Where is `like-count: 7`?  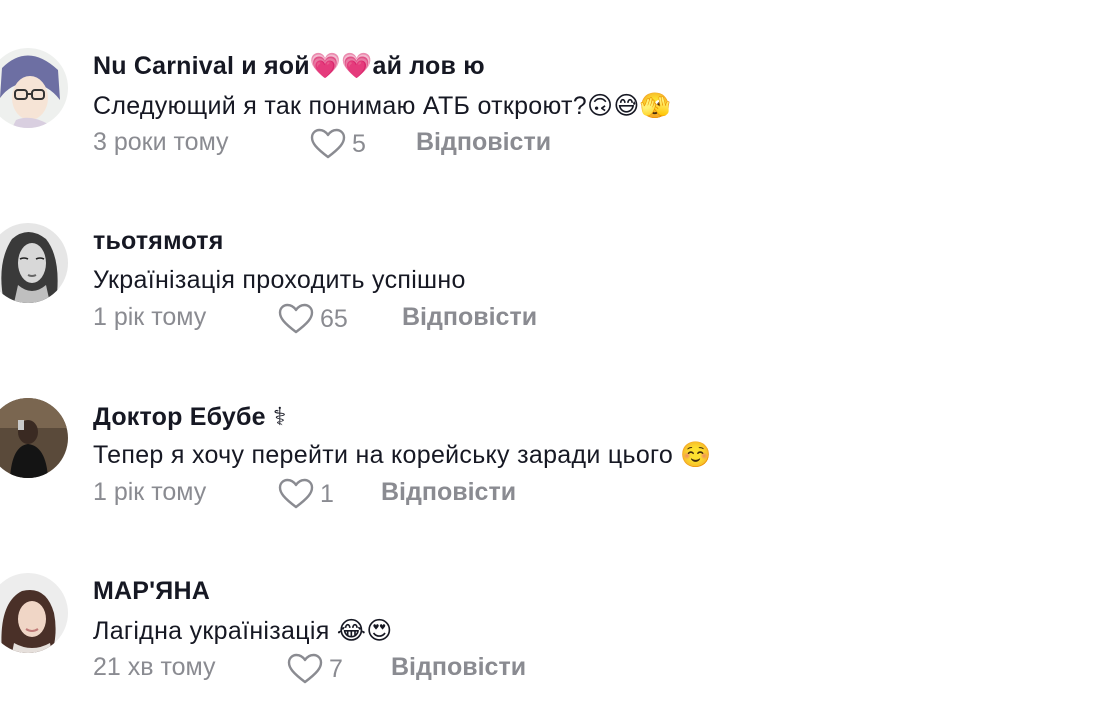 like-count: 7 is located at coordinates (336, 668).